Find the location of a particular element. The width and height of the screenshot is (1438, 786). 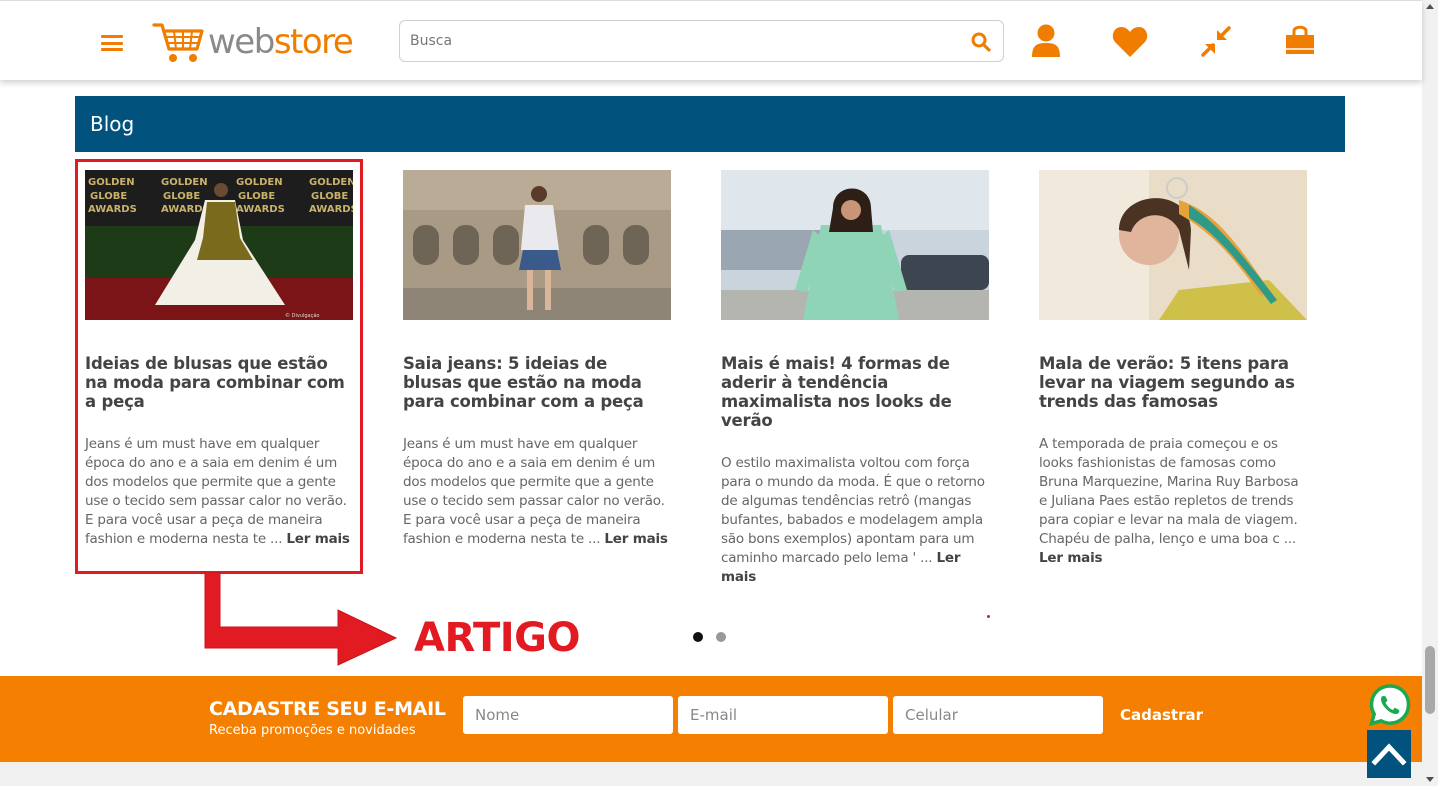

name-field is located at coordinates (568, 715).